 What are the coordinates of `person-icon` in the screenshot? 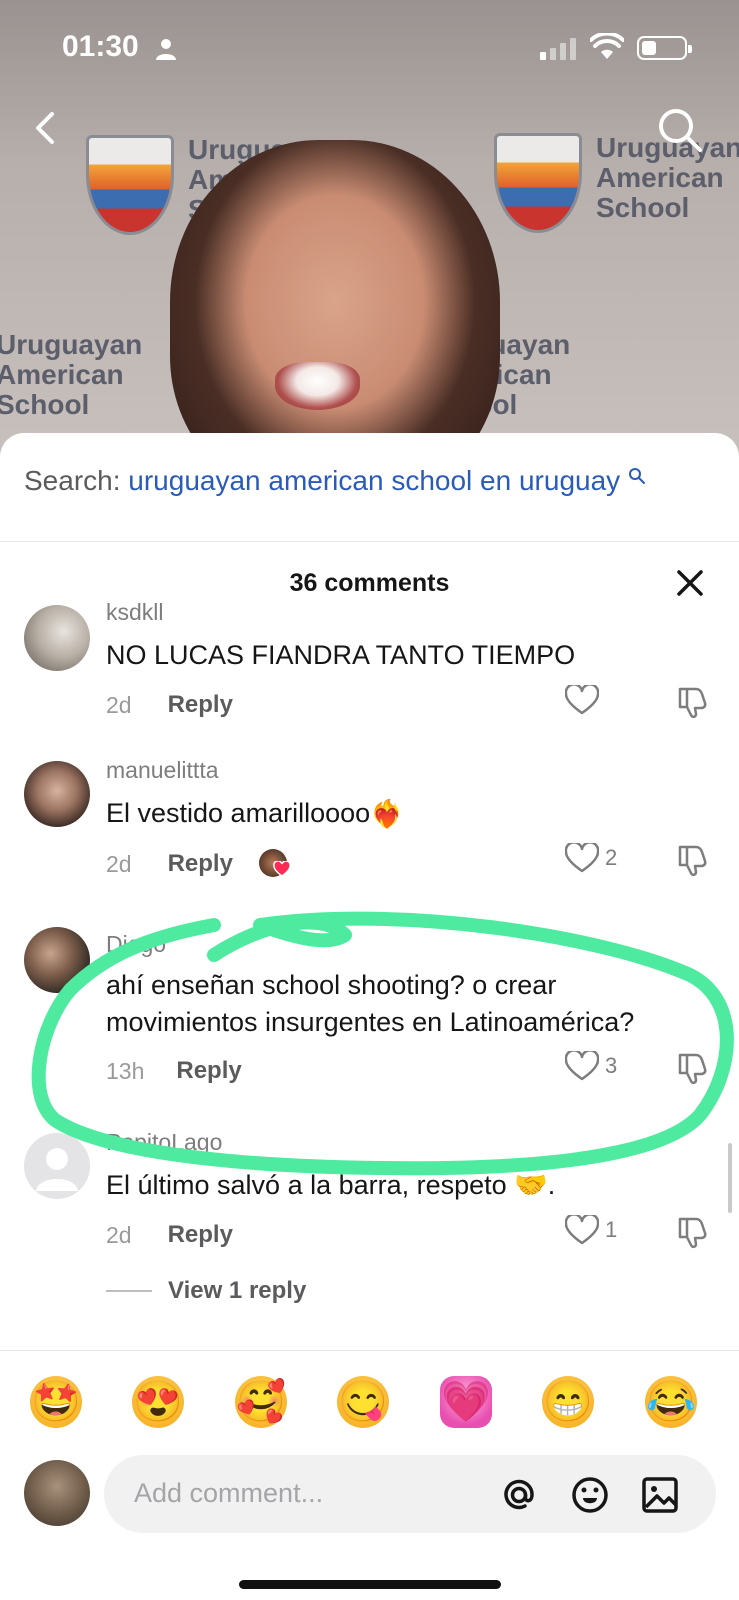 It's located at (166, 49).